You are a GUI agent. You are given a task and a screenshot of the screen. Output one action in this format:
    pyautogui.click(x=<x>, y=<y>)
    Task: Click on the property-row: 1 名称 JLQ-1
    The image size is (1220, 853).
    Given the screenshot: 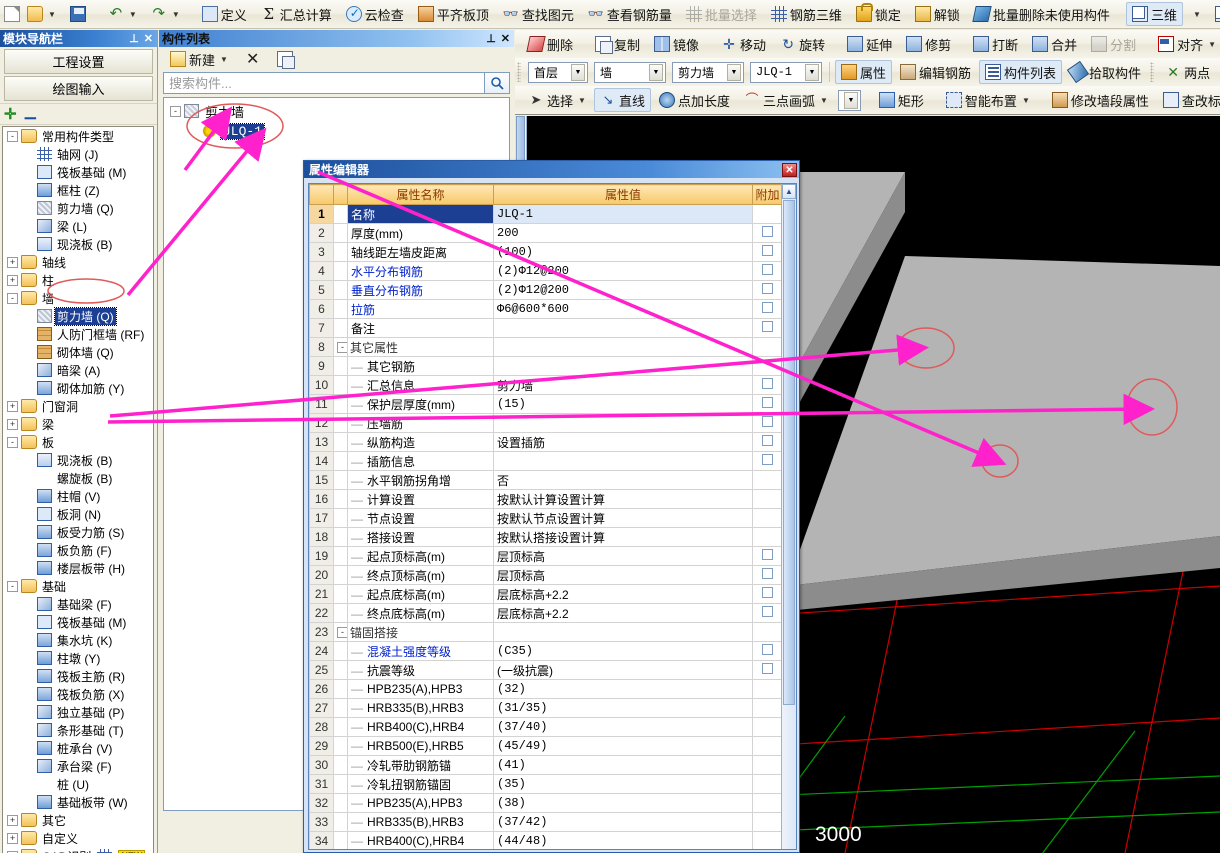 What is the action you would take?
    pyautogui.click(x=546, y=214)
    